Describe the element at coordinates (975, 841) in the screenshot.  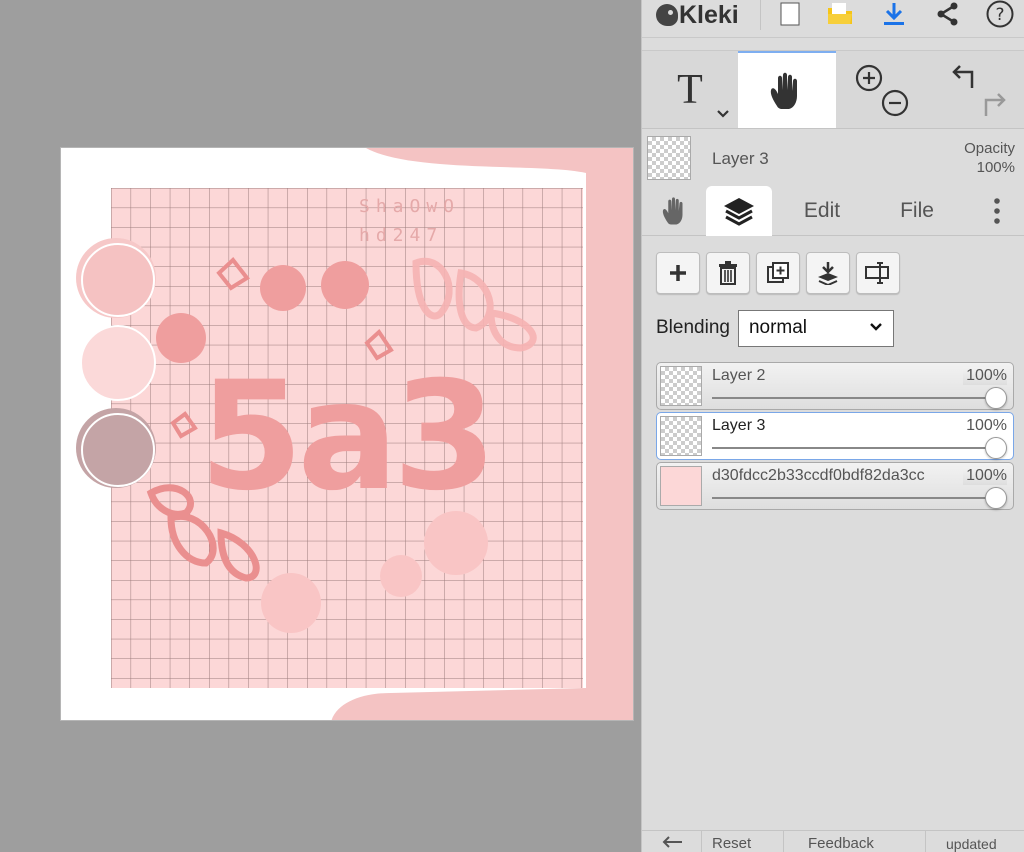
I see `updated-note: updated` at that location.